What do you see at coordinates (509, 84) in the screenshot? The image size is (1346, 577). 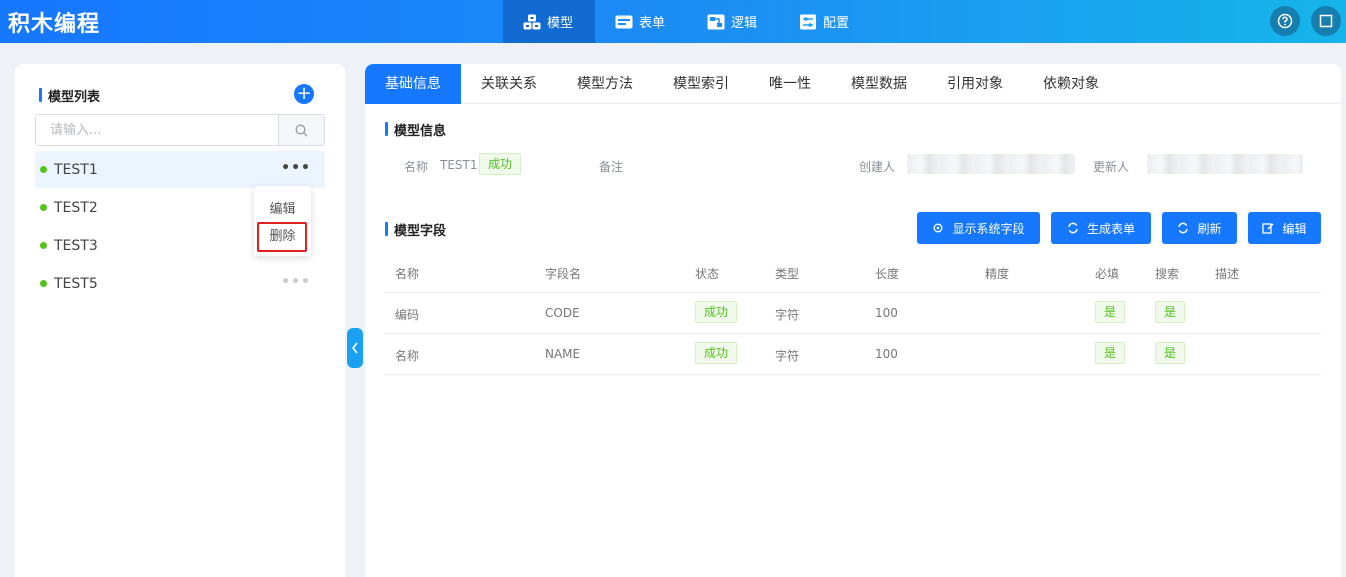 I see `tab-relations: 关联关系` at bounding box center [509, 84].